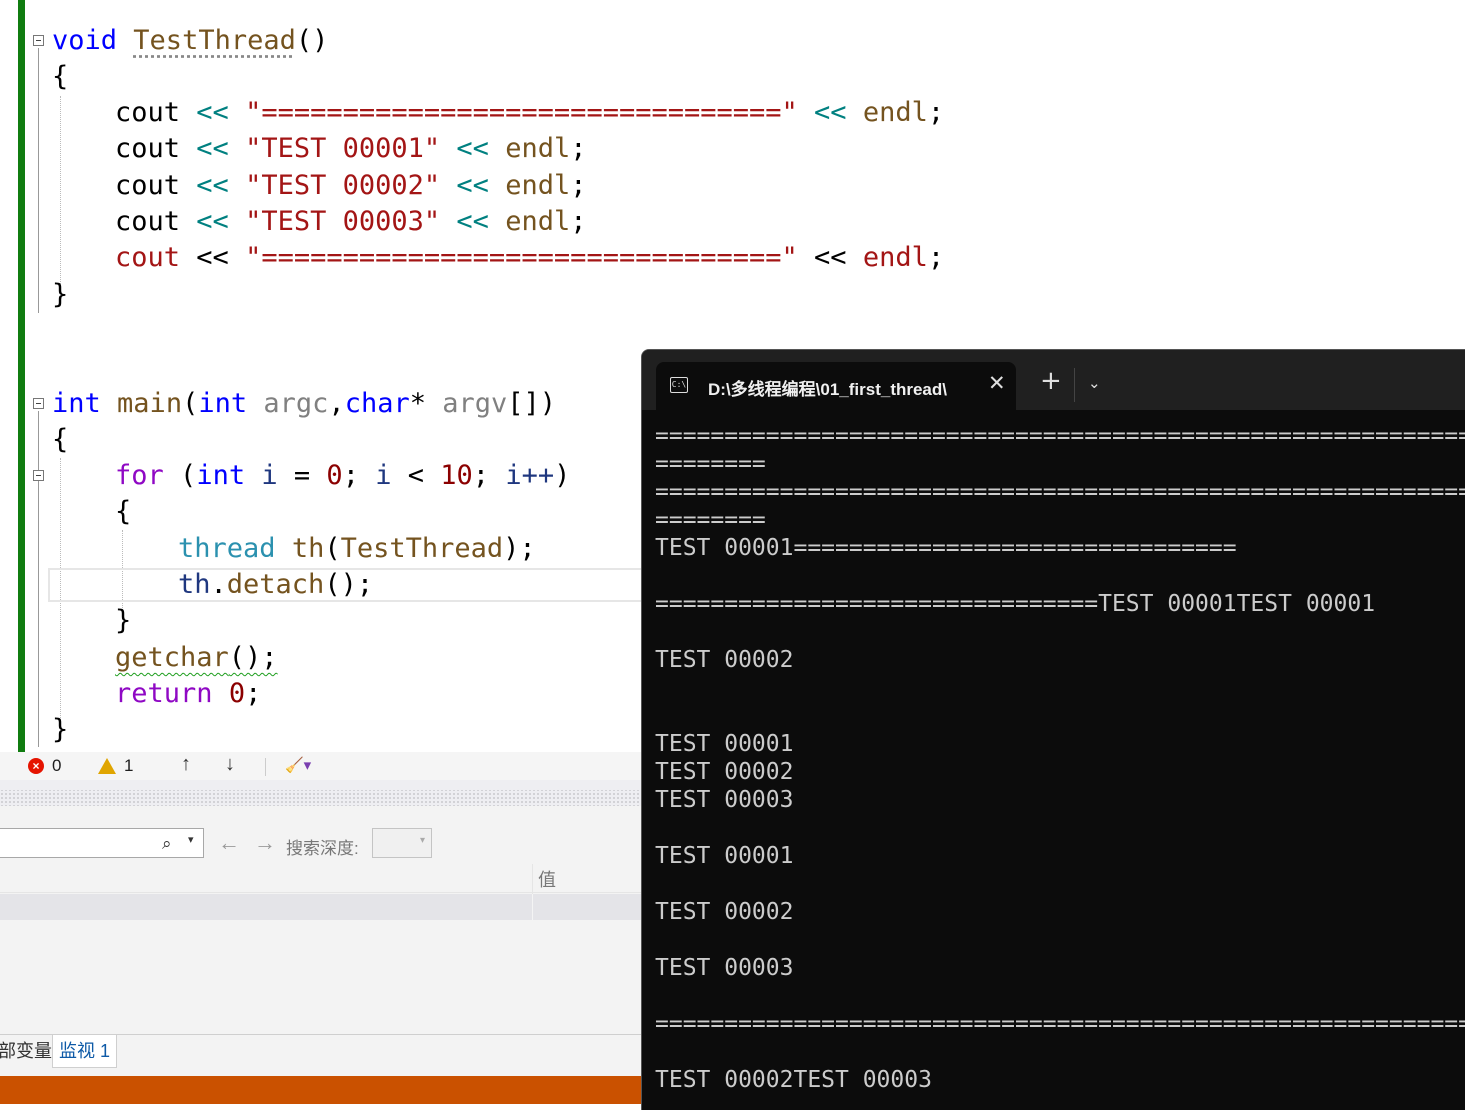 The image size is (1465, 1110). Describe the element at coordinates (322, 848) in the screenshot. I see `search-depth-label: 搜索深度:` at that location.